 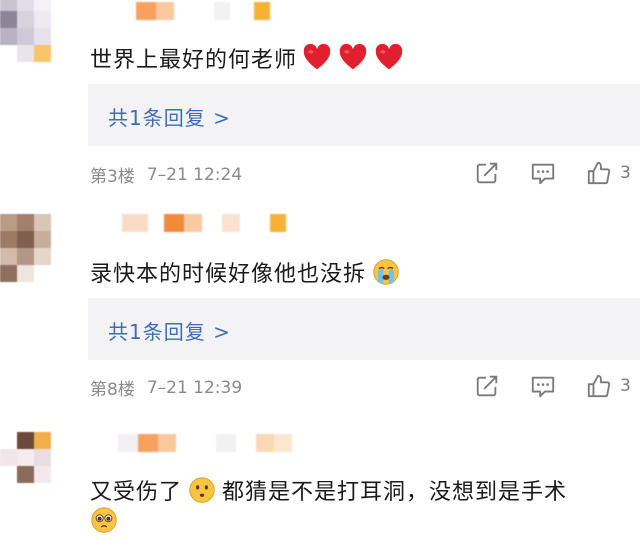 What do you see at coordinates (194, 387) in the screenshot?
I see `timestamp: 7–21 12:39` at bounding box center [194, 387].